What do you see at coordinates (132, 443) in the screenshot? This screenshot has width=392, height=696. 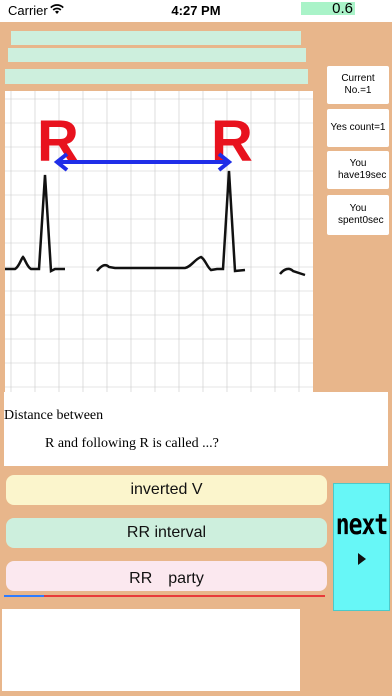 I see `question-line-2: R and following R is called ...?` at bounding box center [132, 443].